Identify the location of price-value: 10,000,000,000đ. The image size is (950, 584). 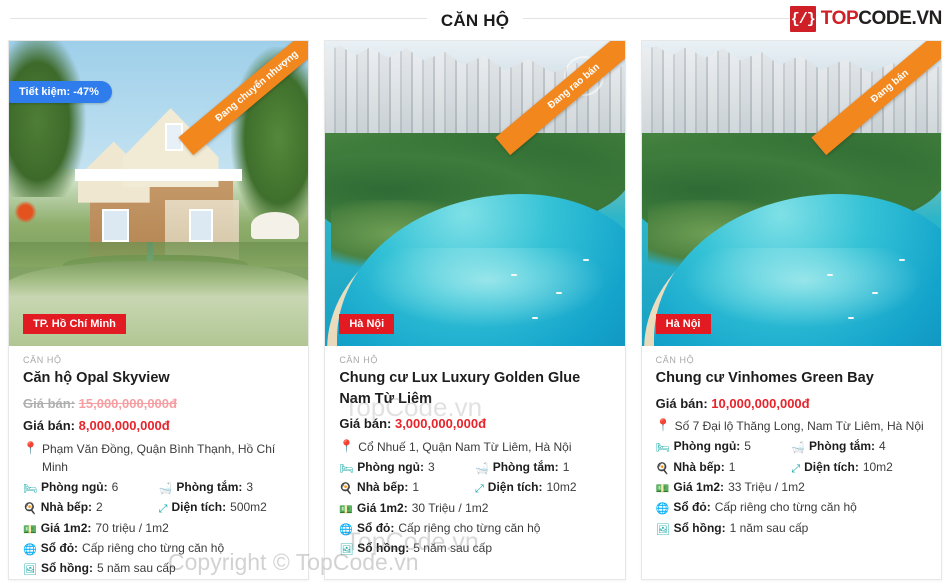
(760, 403).